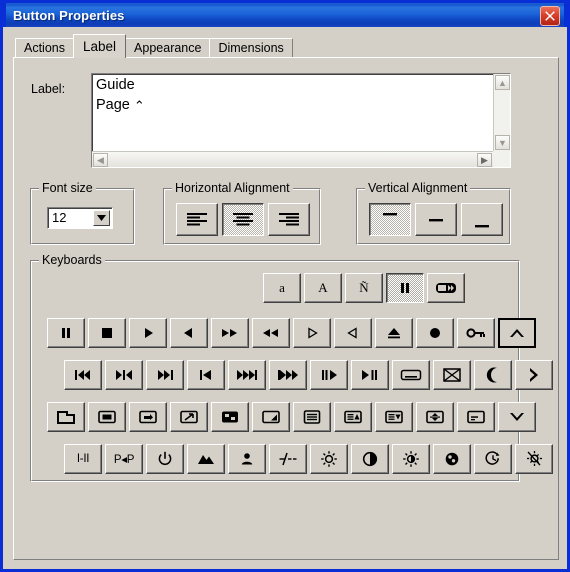 The height and width of the screenshot is (572, 570). Describe the element at coordinates (69, 15) in the screenshot. I see `window-title: Button Properties` at that location.